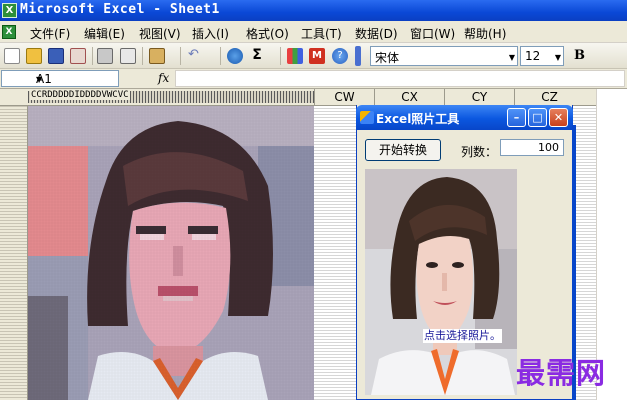 The image size is (627, 400). What do you see at coordinates (358, 56) in the screenshot?
I see `toolbar-grip` at bounding box center [358, 56].